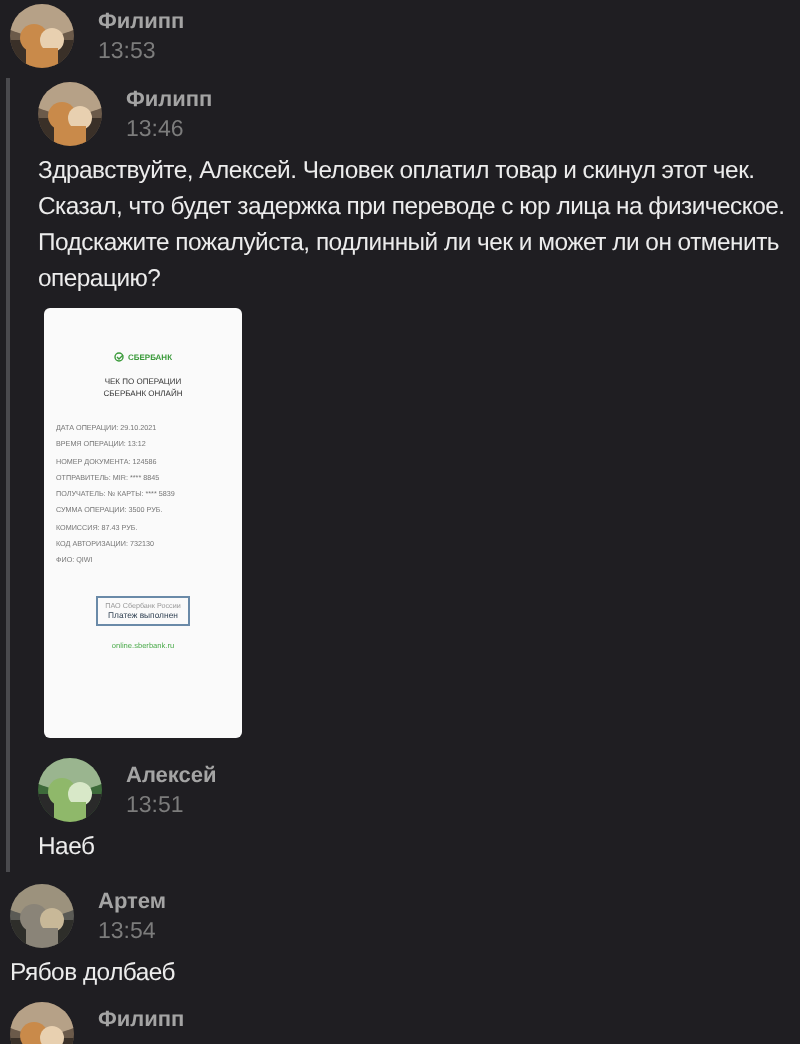  What do you see at coordinates (132, 902) in the screenshot?
I see `author-name: Артем` at bounding box center [132, 902].